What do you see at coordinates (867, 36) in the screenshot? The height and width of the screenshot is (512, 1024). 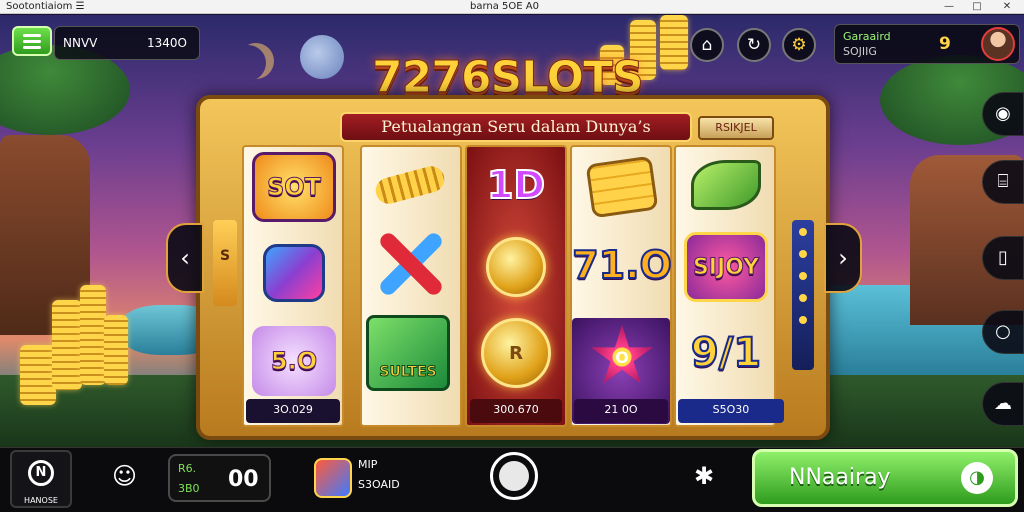 I see `player-name: Garaaird` at bounding box center [867, 36].